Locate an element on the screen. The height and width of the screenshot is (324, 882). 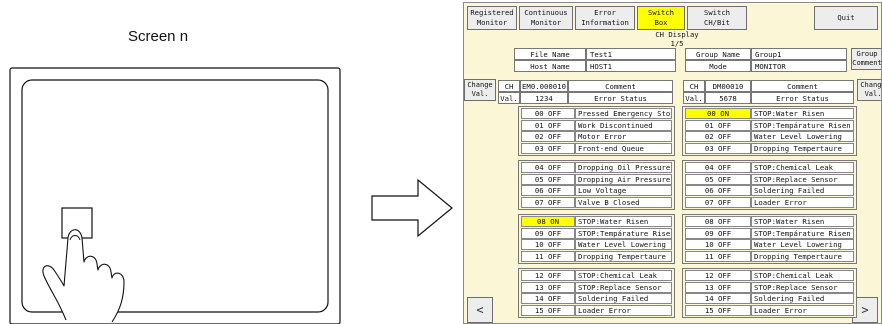
right-bit-row: 09 OFF STOP:Tempárature Risen is located at coordinates (769, 233).